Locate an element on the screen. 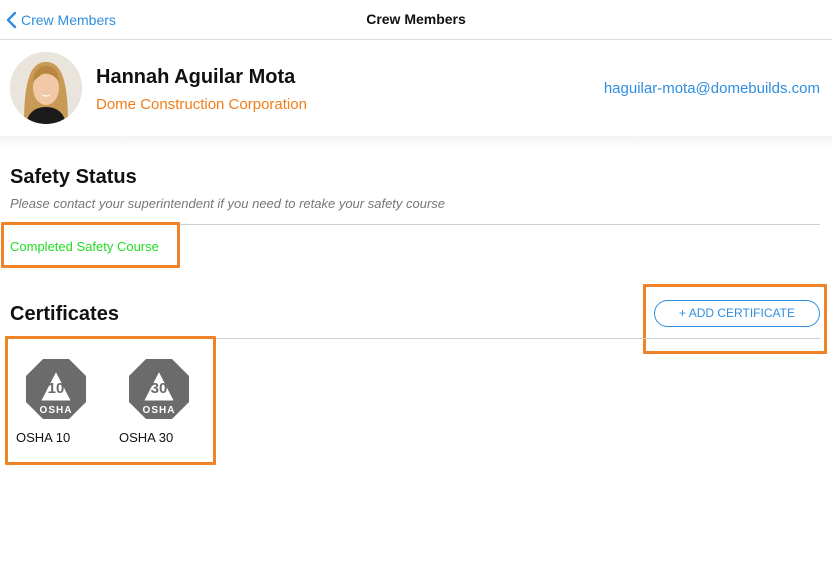 This screenshot has height=572, width=832. profile-photo is located at coordinates (46, 88).